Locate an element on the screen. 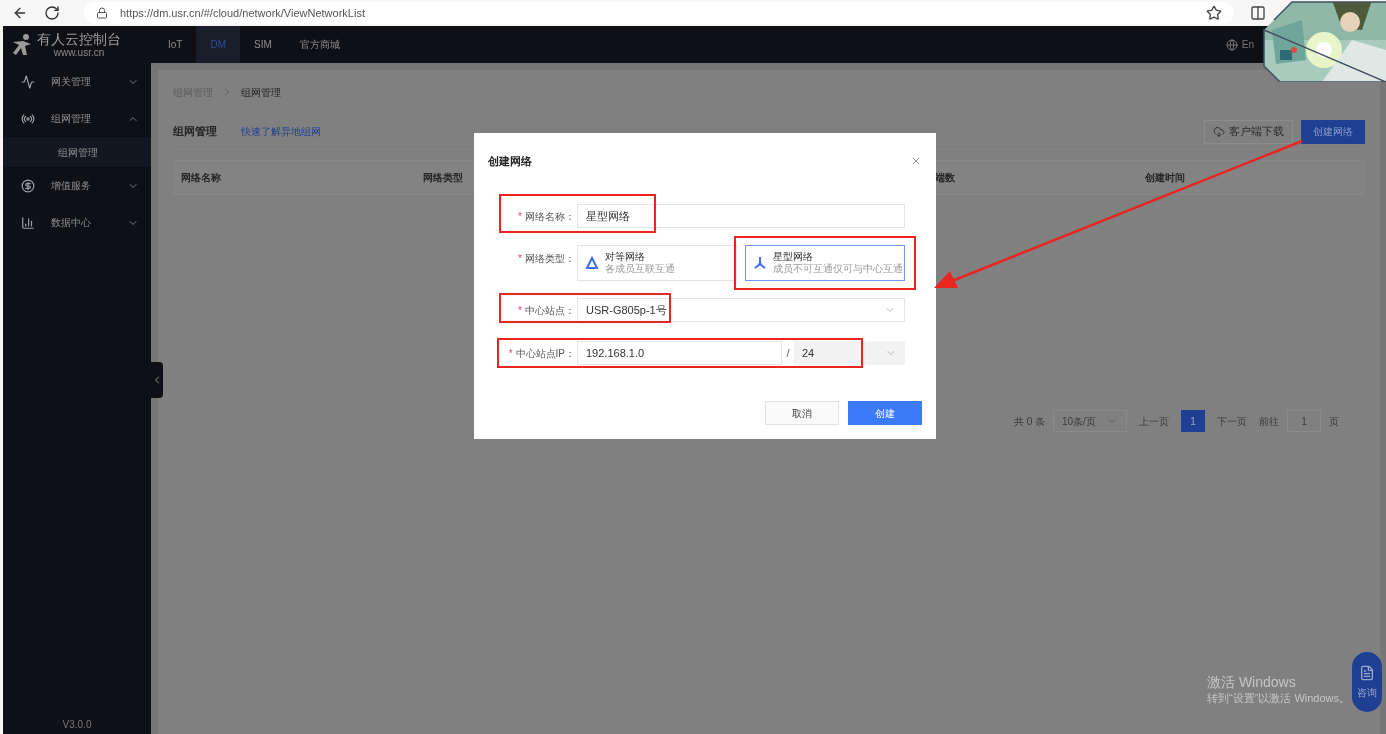  option-title: 对等网络 is located at coordinates (625, 256).